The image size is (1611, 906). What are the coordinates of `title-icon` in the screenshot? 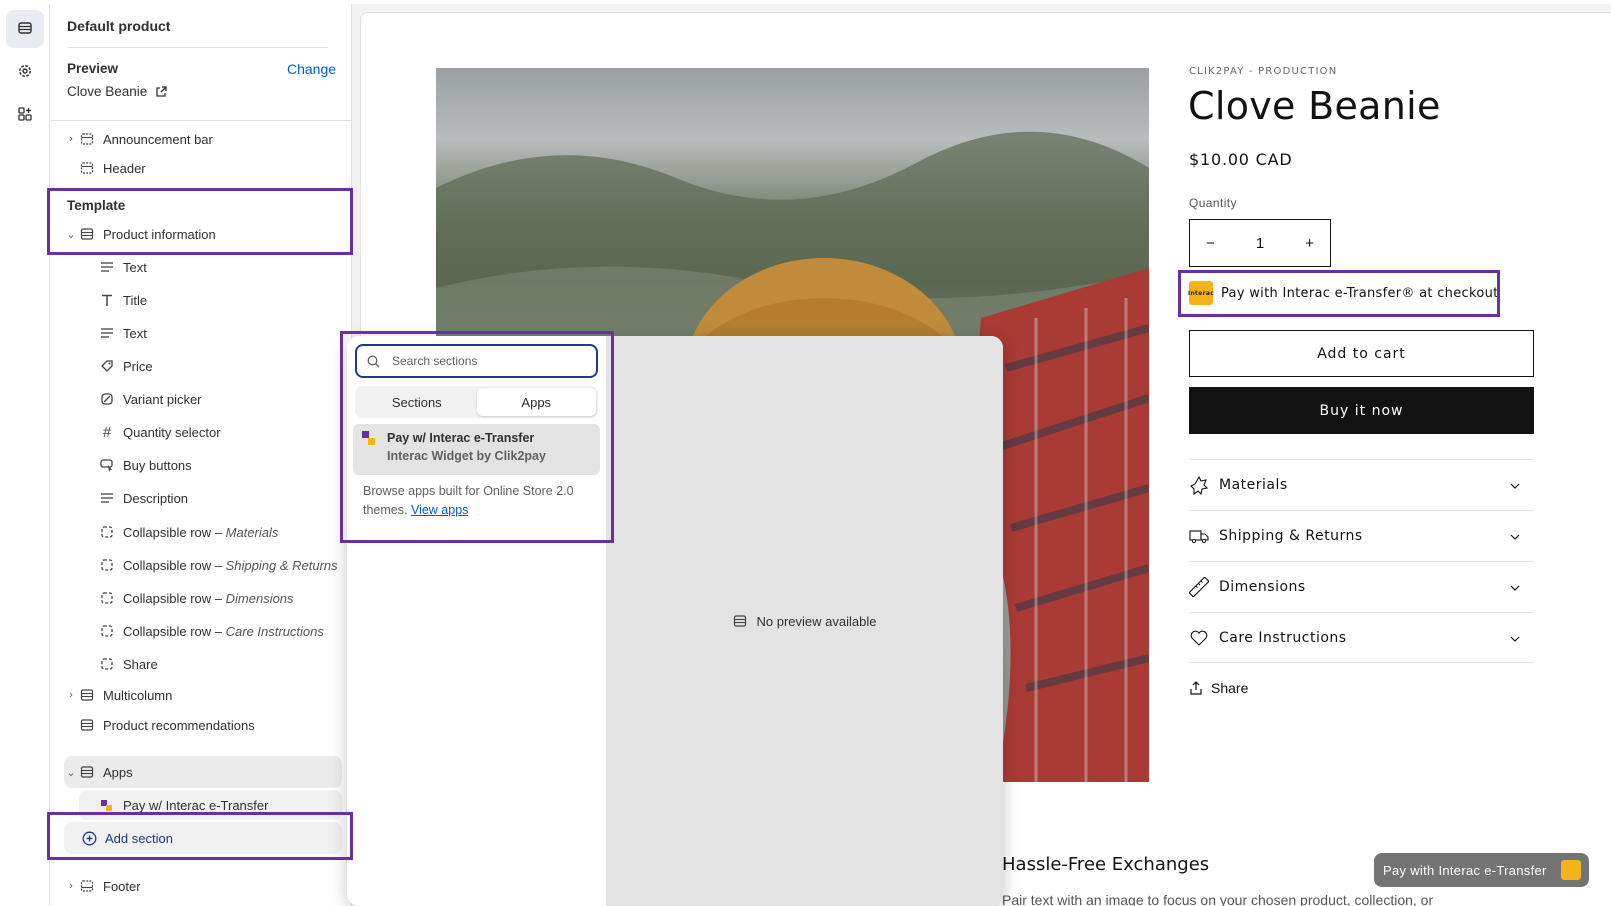 It's located at (107, 300).